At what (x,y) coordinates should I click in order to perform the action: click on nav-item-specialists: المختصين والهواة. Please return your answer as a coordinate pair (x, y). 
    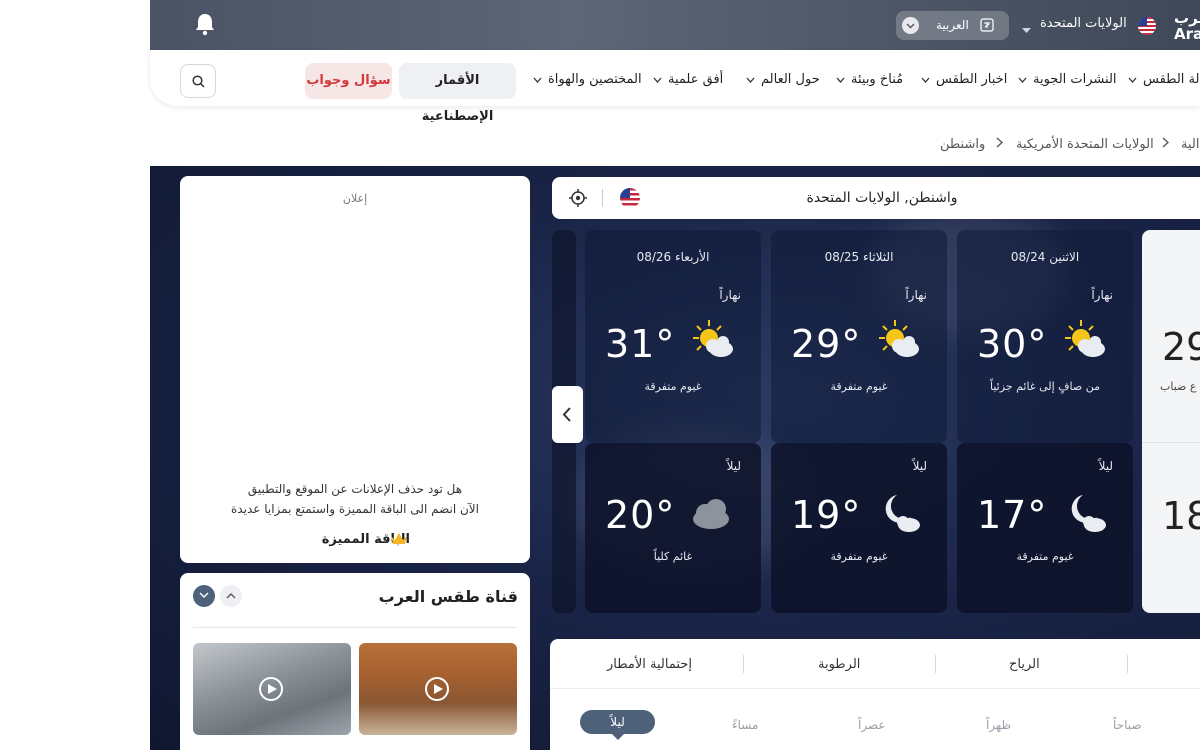
    Looking at the image, I should click on (587, 79).